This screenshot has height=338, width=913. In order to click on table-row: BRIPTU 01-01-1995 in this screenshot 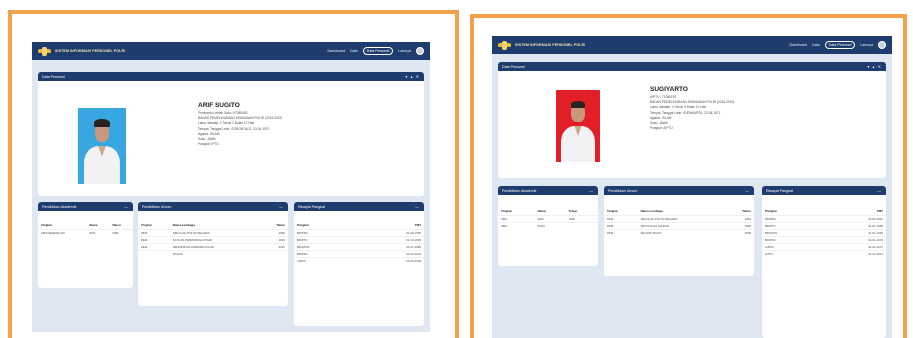, I will do `click(824, 226)`.